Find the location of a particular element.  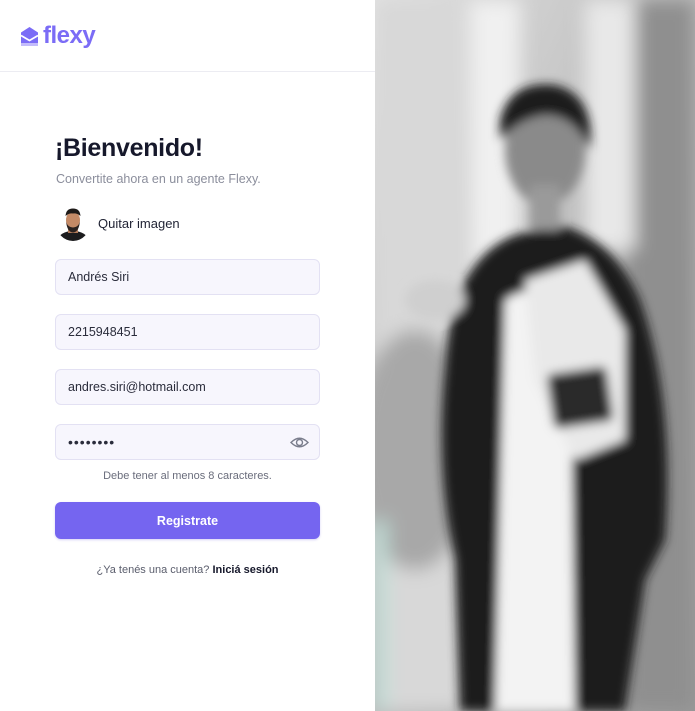

brand-logo: flexy is located at coordinates (58, 36).